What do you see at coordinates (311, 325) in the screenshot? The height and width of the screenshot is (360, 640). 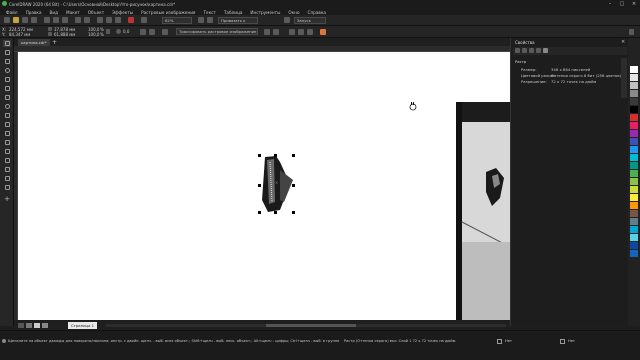 I see `horizontal-scroll-thumb` at bounding box center [311, 325].